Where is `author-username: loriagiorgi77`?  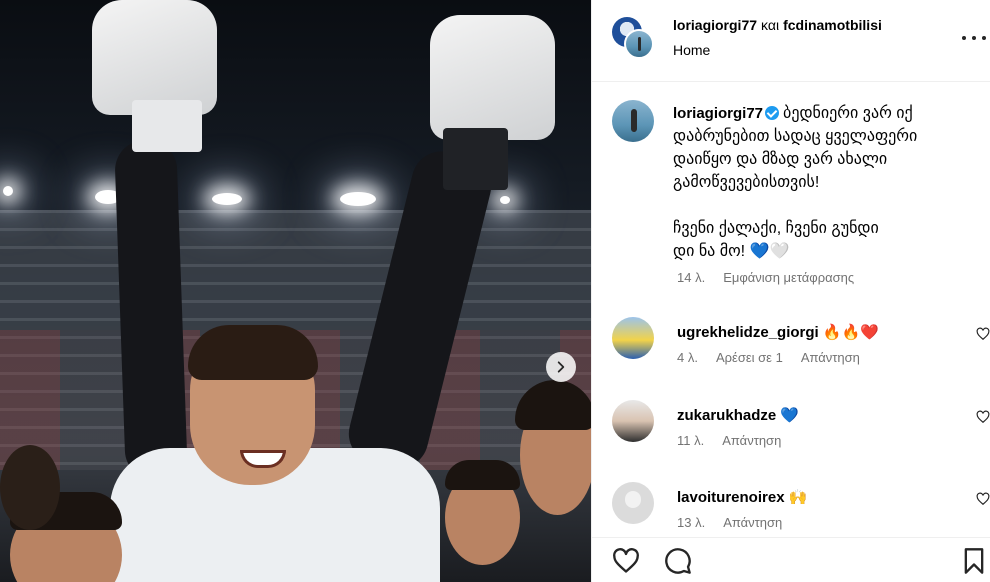
author-username: loriagiorgi77 is located at coordinates (715, 25).